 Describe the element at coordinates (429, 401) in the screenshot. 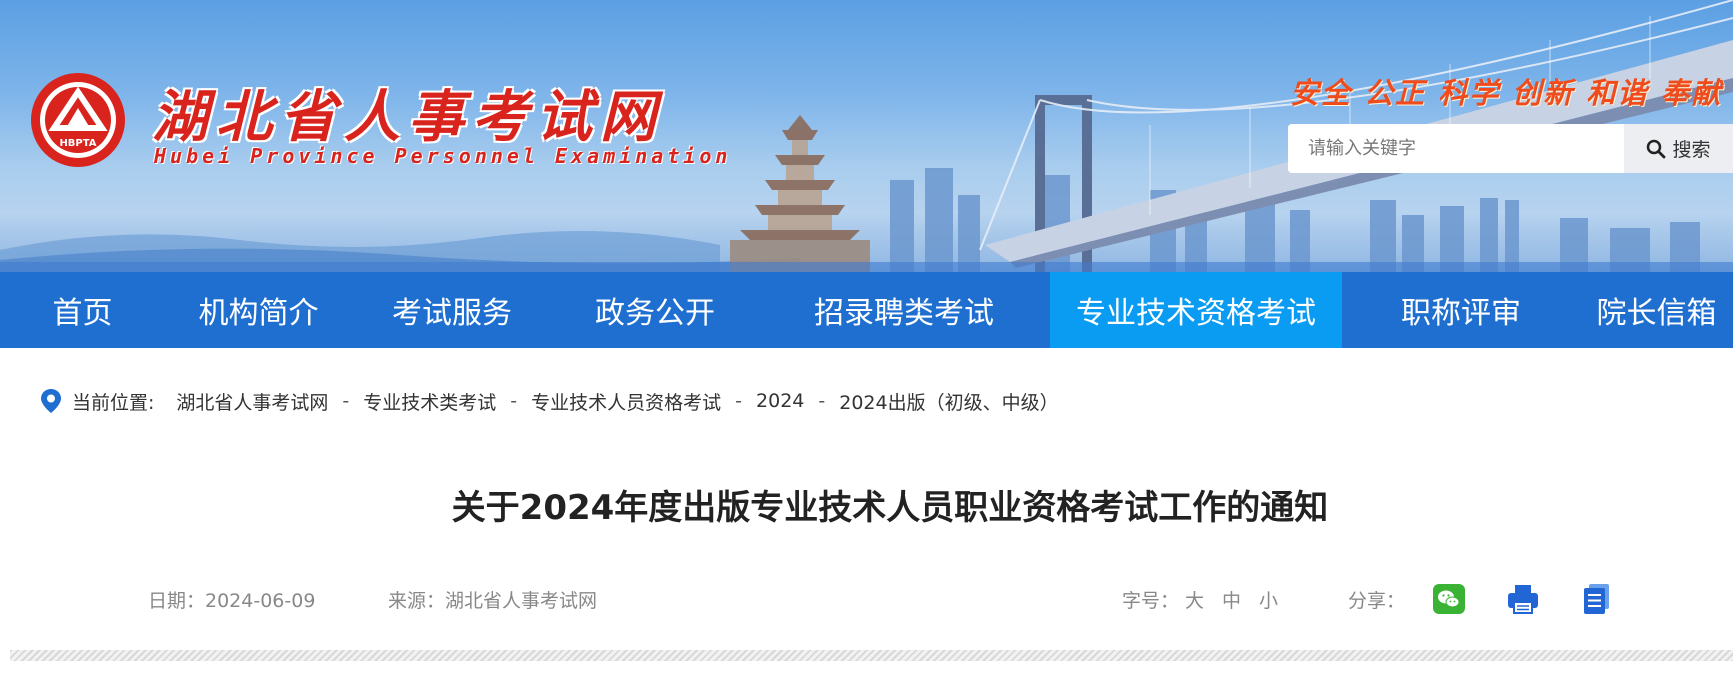

I see `breadcrumb-link: 专业技术类考试` at that location.